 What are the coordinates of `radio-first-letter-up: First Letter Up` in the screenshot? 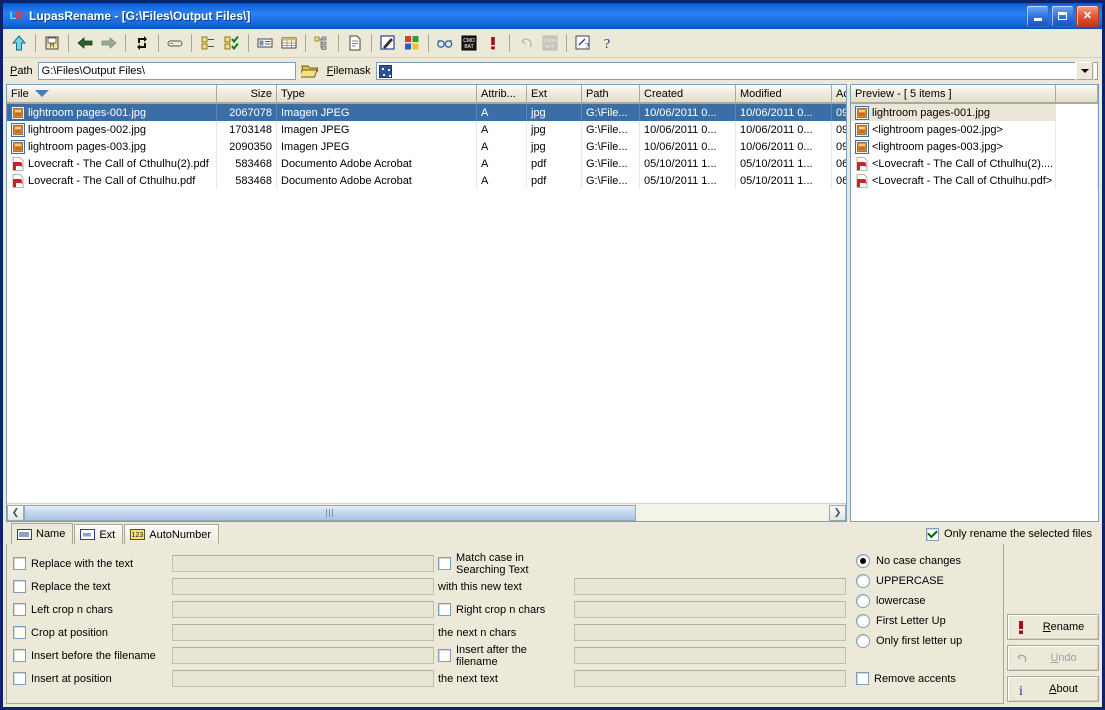 It's located at (927, 621).